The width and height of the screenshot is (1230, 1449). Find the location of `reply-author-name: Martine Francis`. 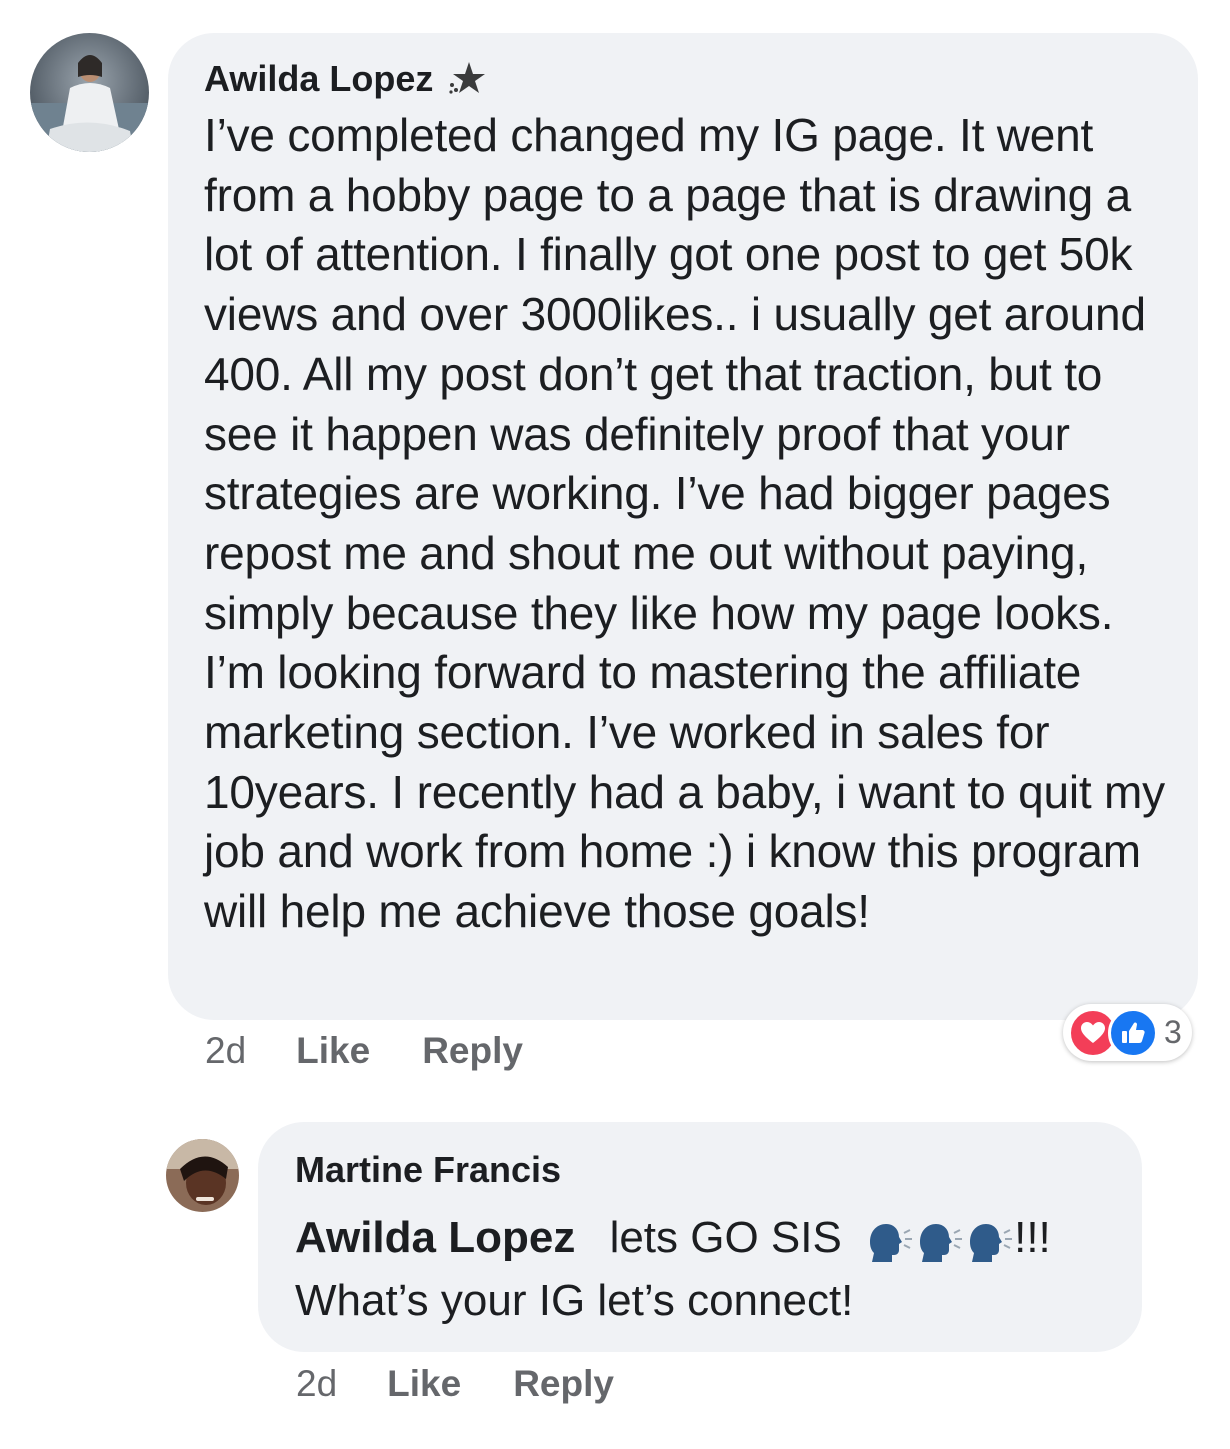

reply-author-name: Martine Francis is located at coordinates (700, 1170).